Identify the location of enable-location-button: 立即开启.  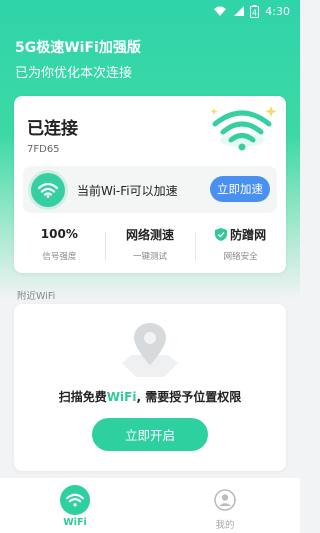
(150, 434).